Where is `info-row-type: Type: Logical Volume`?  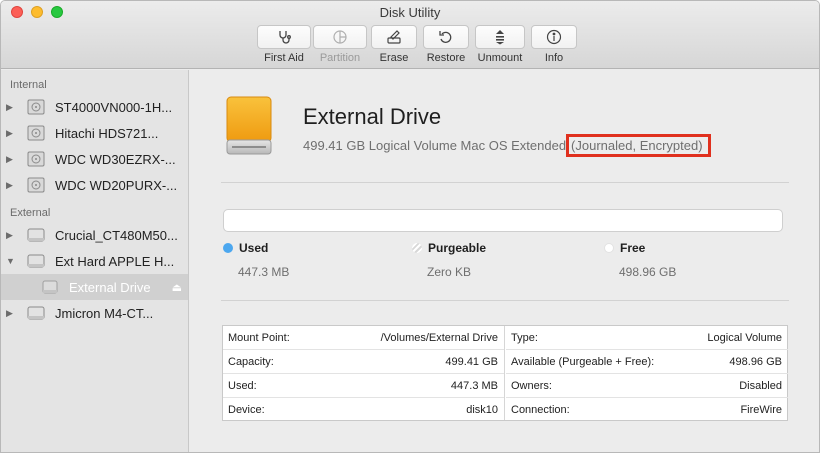 info-row-type: Type: Logical Volume is located at coordinates (647, 338).